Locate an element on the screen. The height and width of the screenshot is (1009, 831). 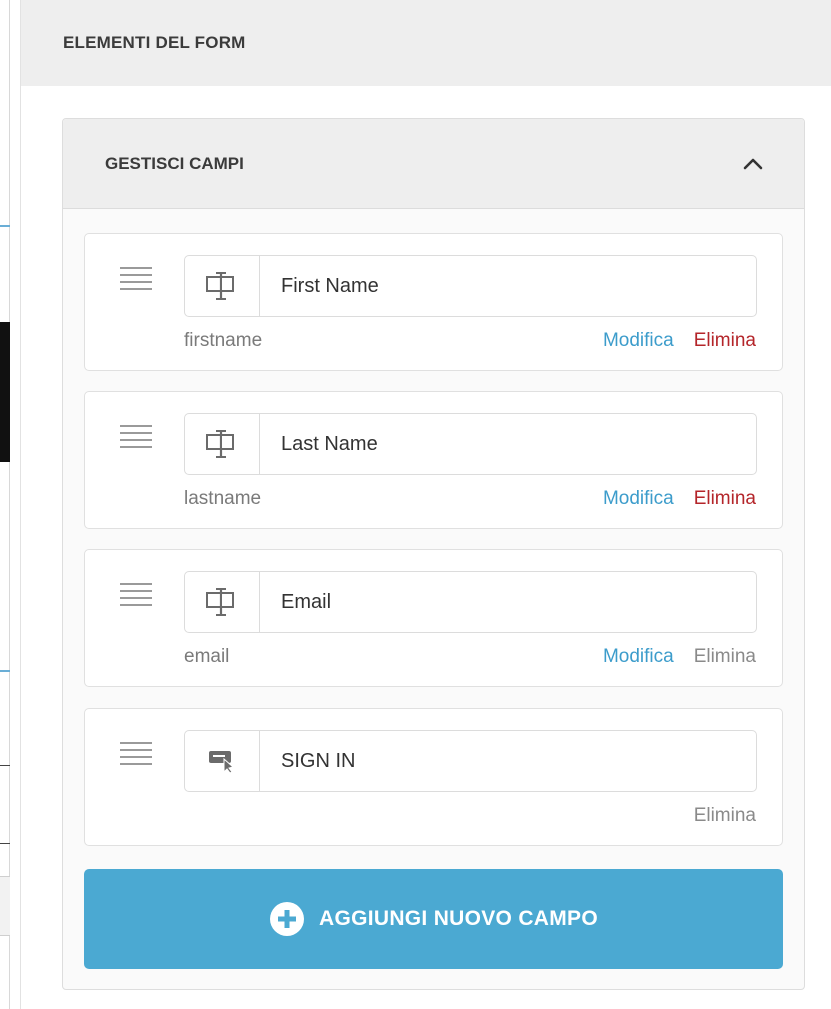
add-new-field-button: AGGIUNGI NUOVO CAMPO is located at coordinates (433, 919).